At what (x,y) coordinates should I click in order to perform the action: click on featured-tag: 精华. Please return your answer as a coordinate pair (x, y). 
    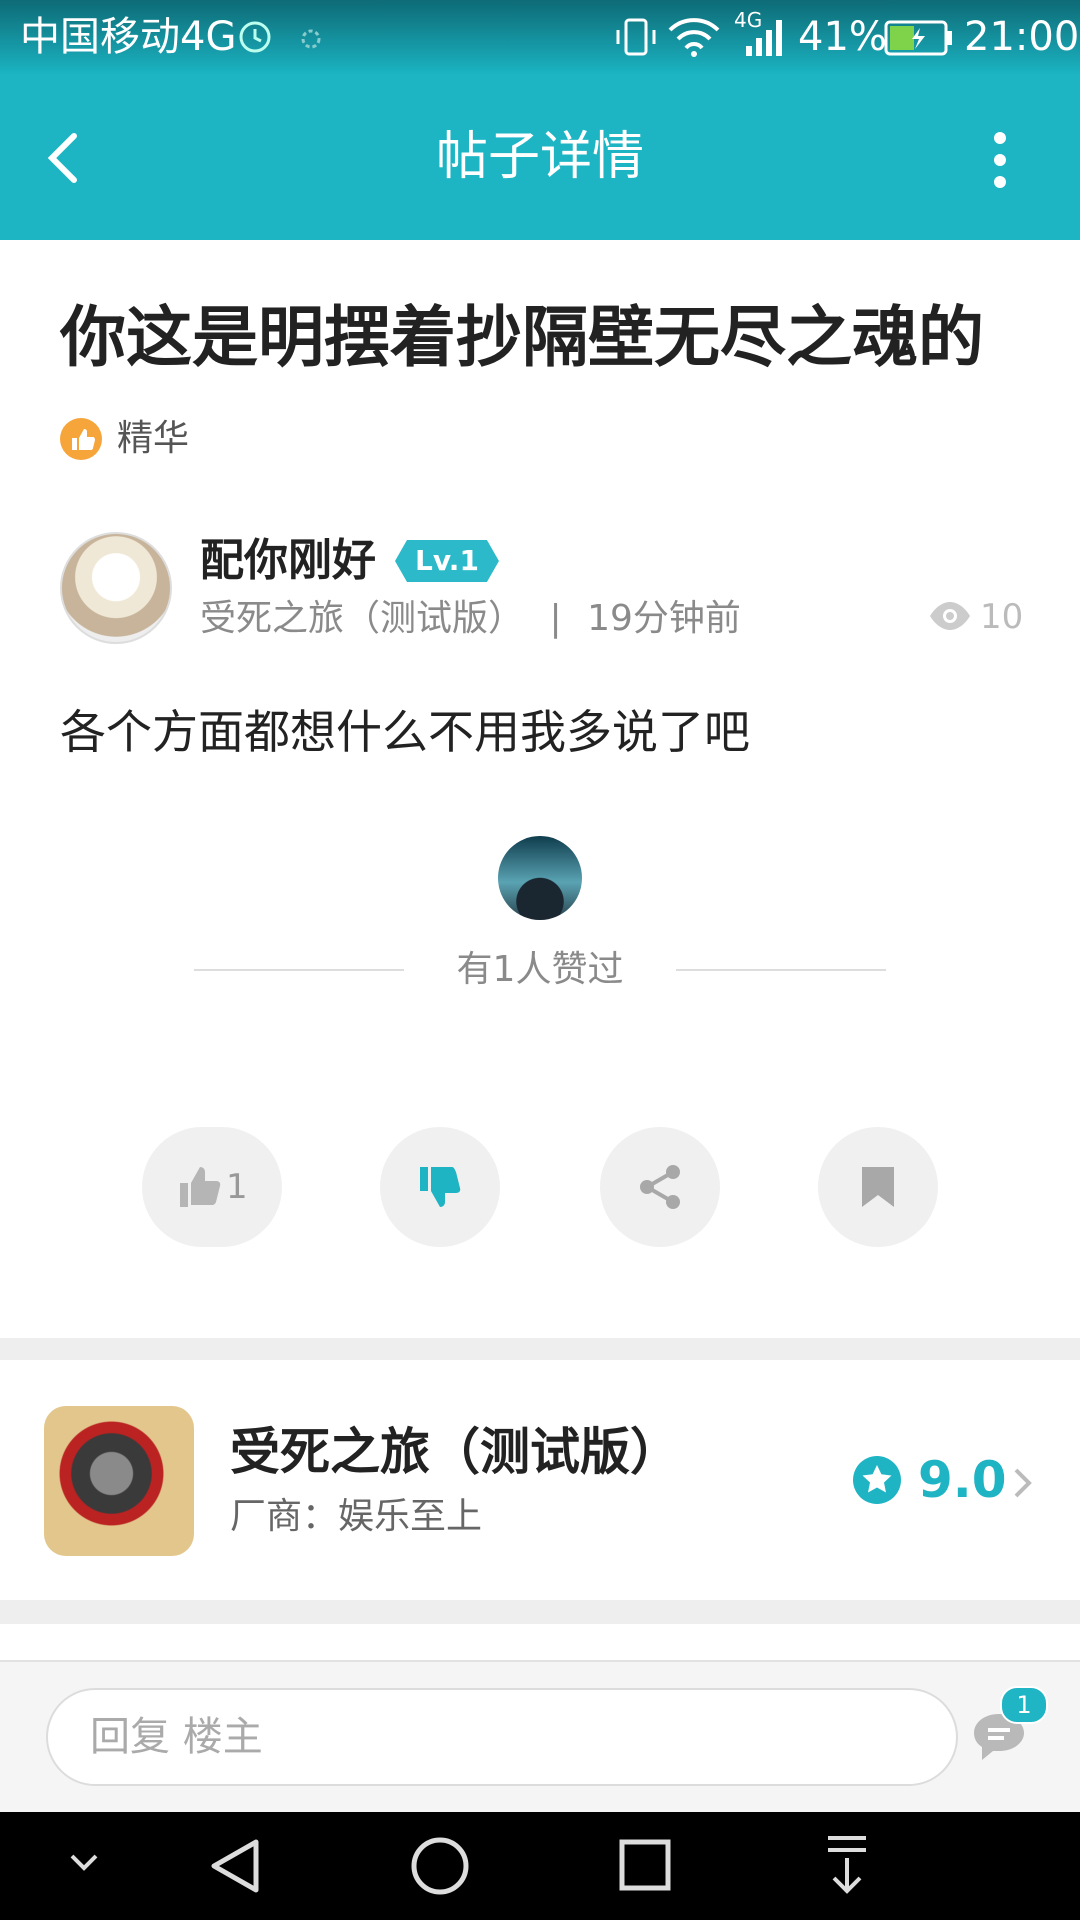
    Looking at the image, I should click on (153, 438).